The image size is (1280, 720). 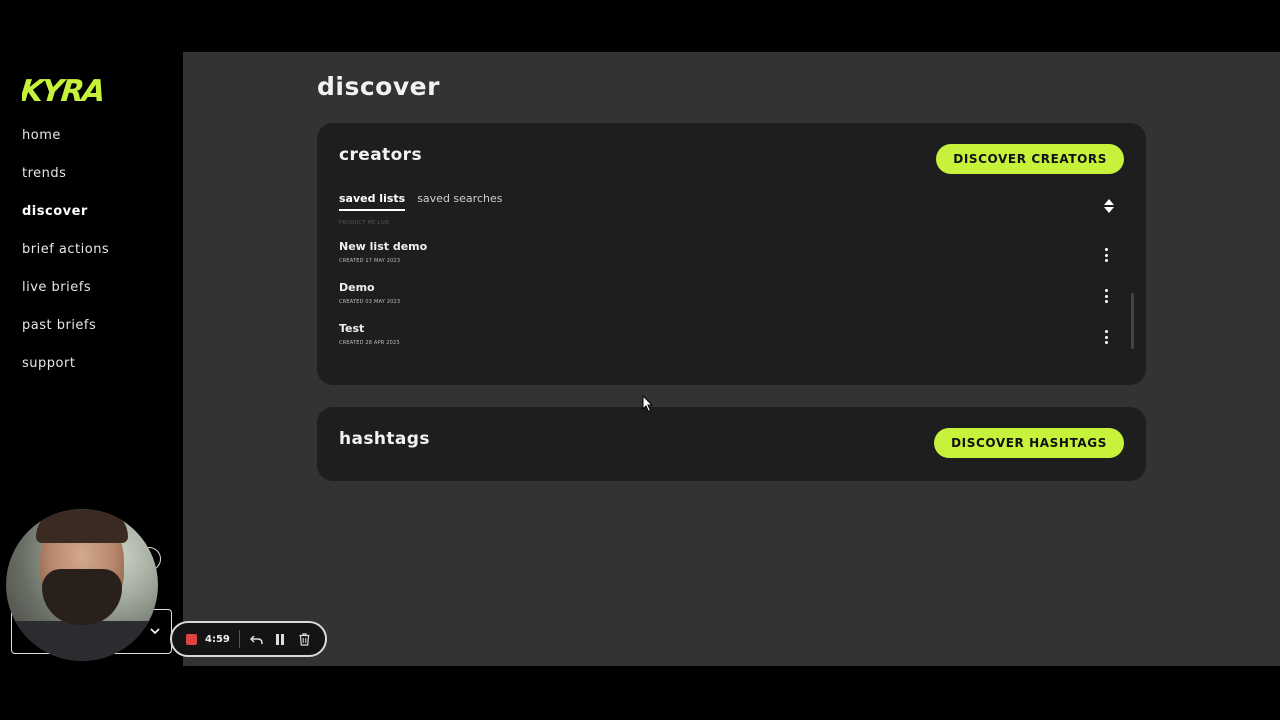 I want to click on kyra-logo-mark: KYRA, so click(x=63, y=90).